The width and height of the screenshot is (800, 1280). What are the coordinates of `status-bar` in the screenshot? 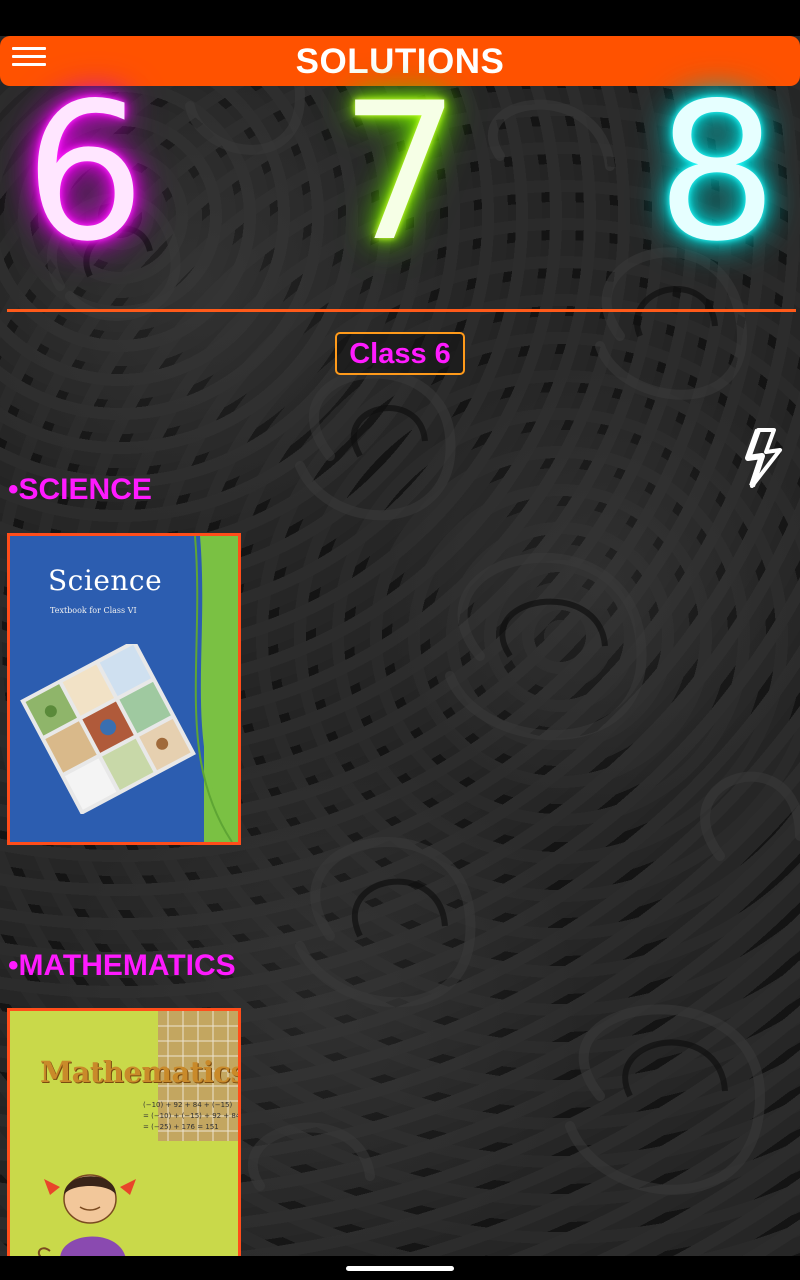 It's located at (400, 18).